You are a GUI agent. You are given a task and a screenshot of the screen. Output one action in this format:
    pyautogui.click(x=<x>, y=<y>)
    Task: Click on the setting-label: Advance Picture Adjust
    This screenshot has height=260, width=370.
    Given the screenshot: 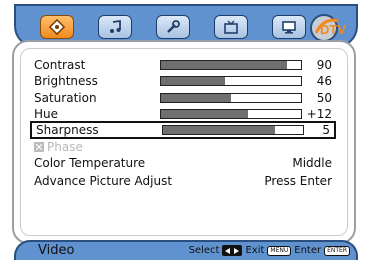 What is the action you would take?
    pyautogui.click(x=103, y=181)
    